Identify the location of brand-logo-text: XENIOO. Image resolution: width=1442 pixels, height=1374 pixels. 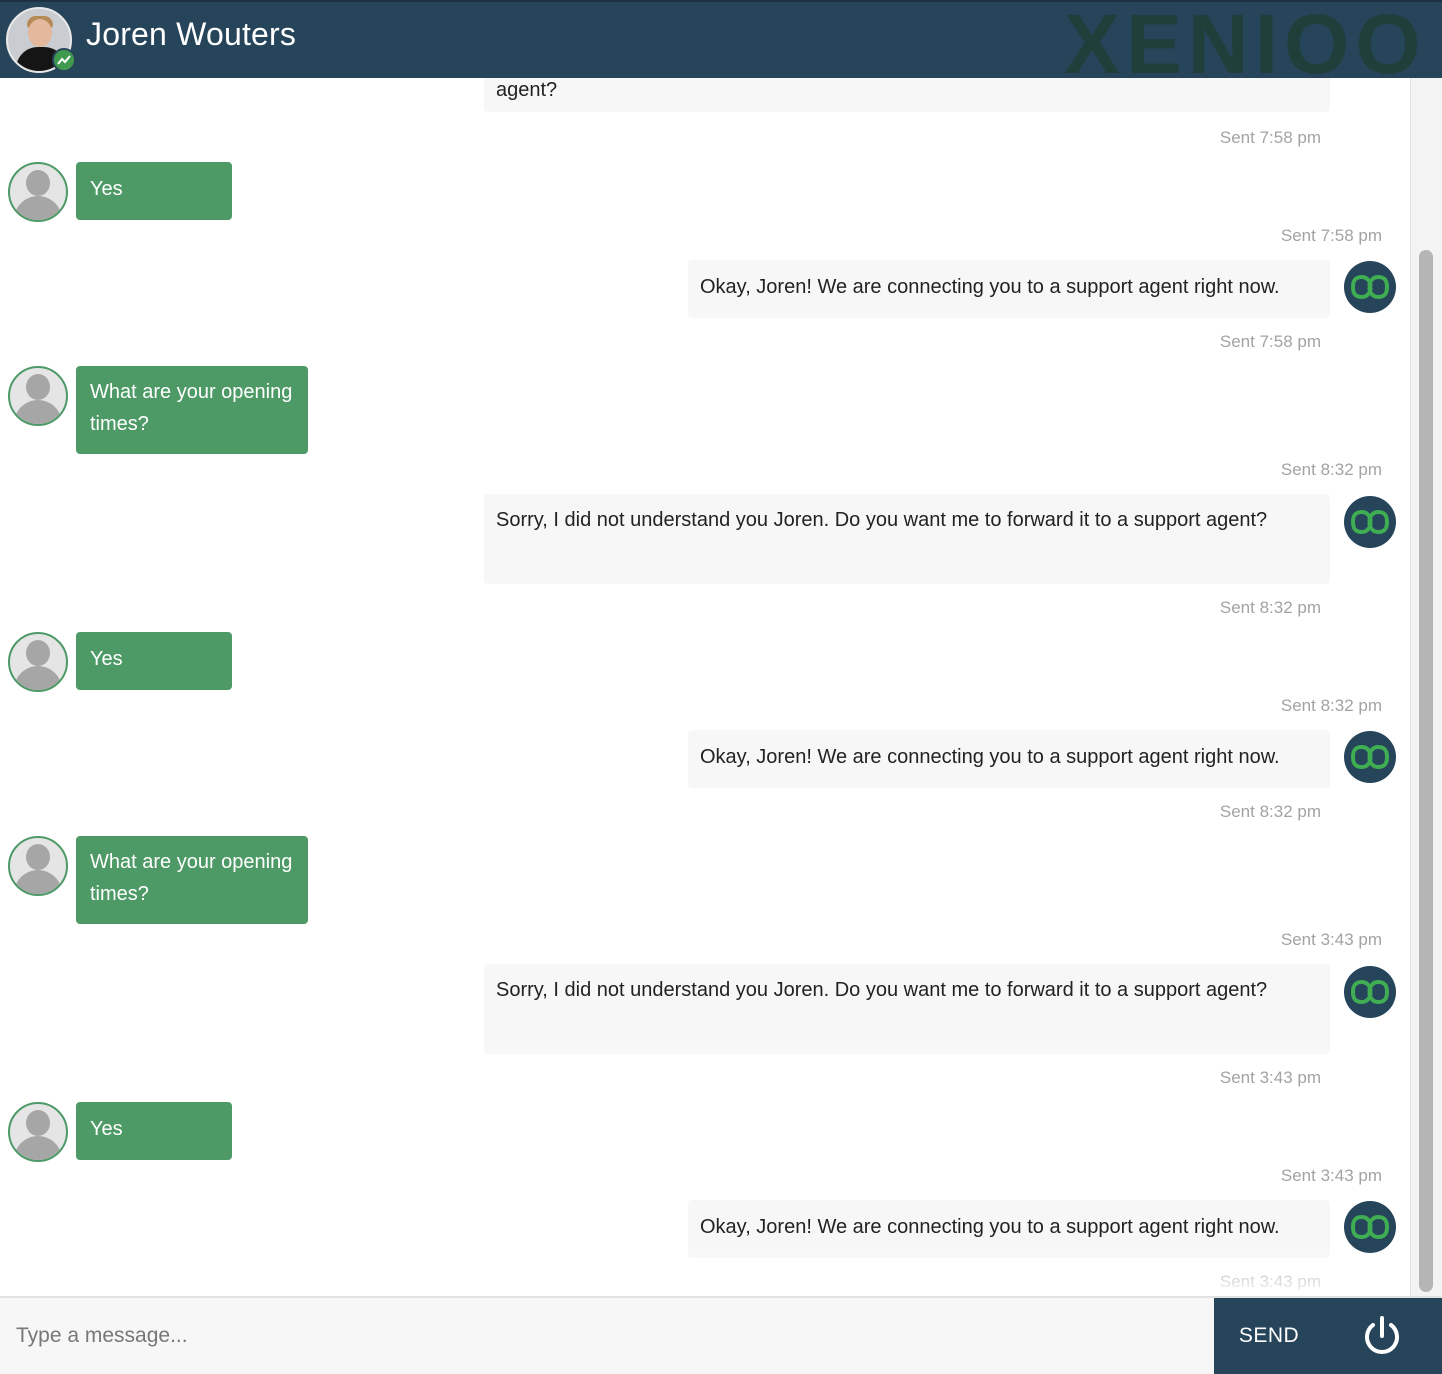
(1245, 40).